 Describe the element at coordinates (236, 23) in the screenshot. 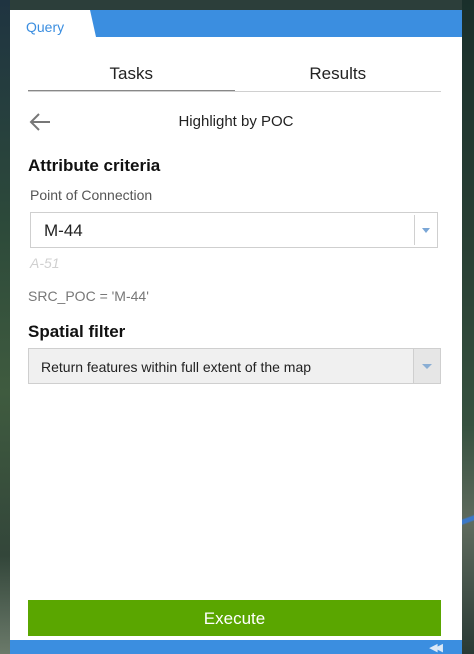

I see `widget-titlebar: Query` at that location.